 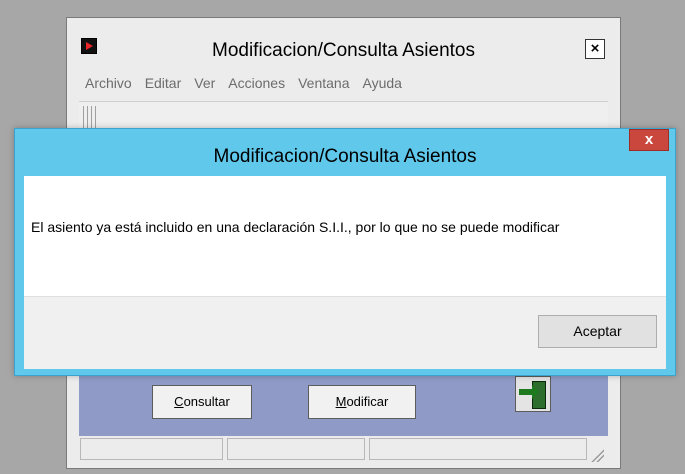 What do you see at coordinates (529, 392) in the screenshot?
I see `exit-arrow-icon` at bounding box center [529, 392].